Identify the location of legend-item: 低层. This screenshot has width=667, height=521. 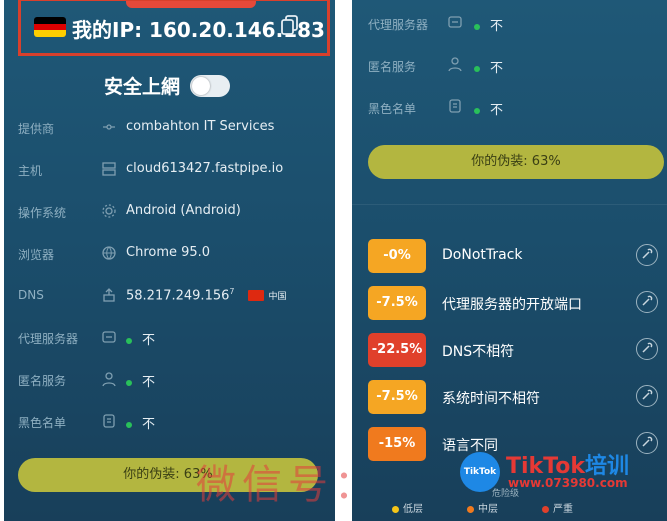
(407, 509).